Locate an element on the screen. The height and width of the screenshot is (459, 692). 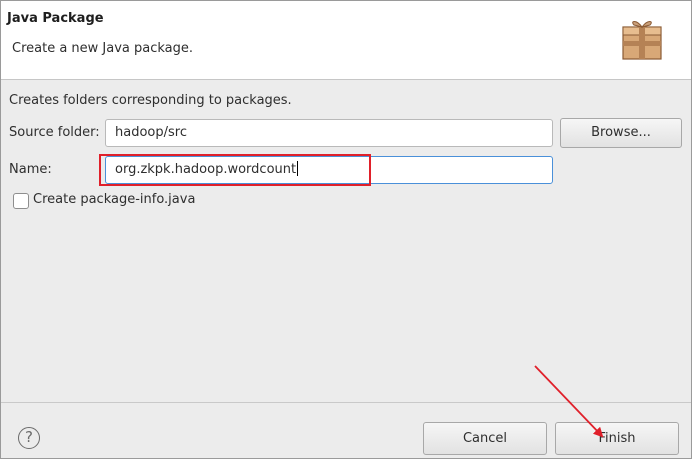
source-folder-label: Source folder: is located at coordinates (54, 132).